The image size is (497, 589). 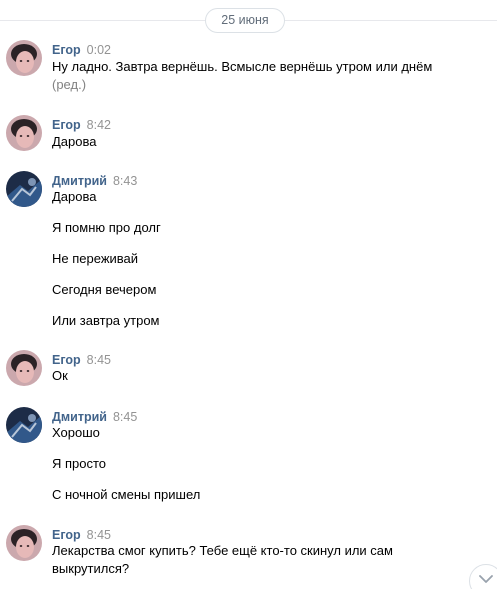 I want to click on message-text: Ок, so click(x=60, y=375).